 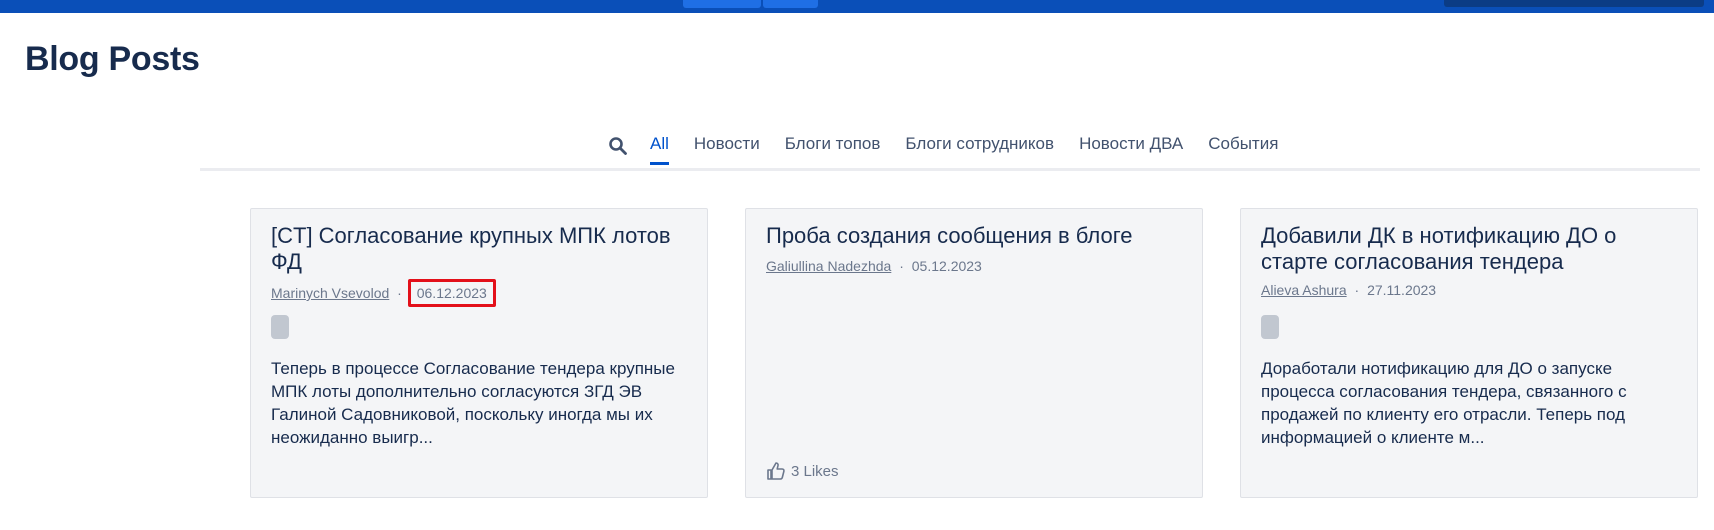 I want to click on post-author-link: Alieva Ashura, so click(x=1304, y=290).